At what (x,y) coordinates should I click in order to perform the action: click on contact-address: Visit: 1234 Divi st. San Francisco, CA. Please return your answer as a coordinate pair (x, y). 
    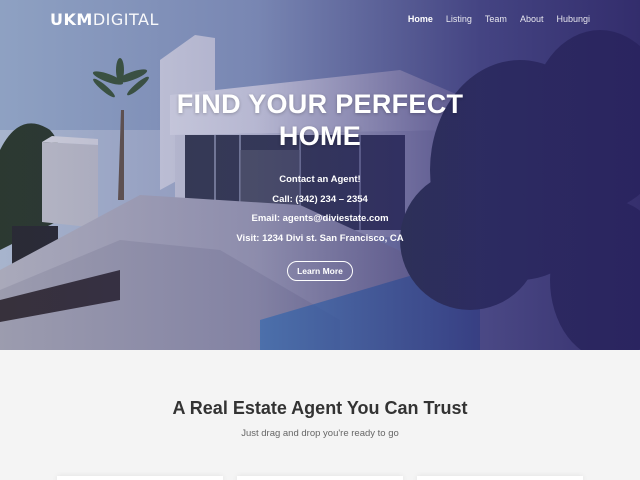
    Looking at the image, I should click on (320, 238).